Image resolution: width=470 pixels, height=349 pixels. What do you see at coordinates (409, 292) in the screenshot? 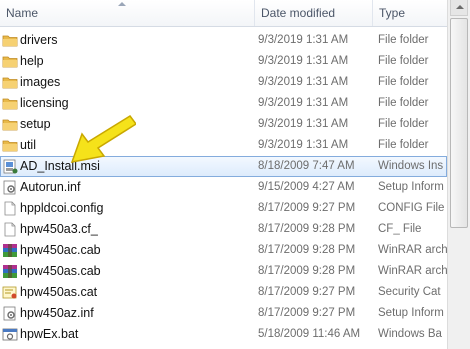
I see `file-type: Security Cat` at bounding box center [409, 292].